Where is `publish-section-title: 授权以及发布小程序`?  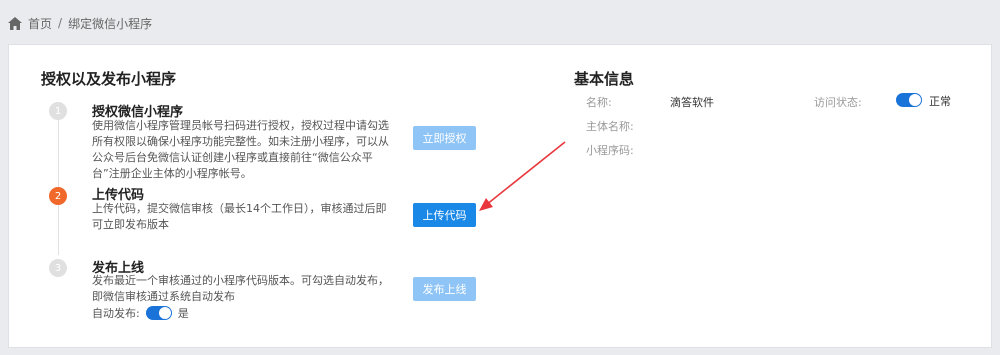
publish-section-title: 授权以及发布小程序 is located at coordinates (109, 79).